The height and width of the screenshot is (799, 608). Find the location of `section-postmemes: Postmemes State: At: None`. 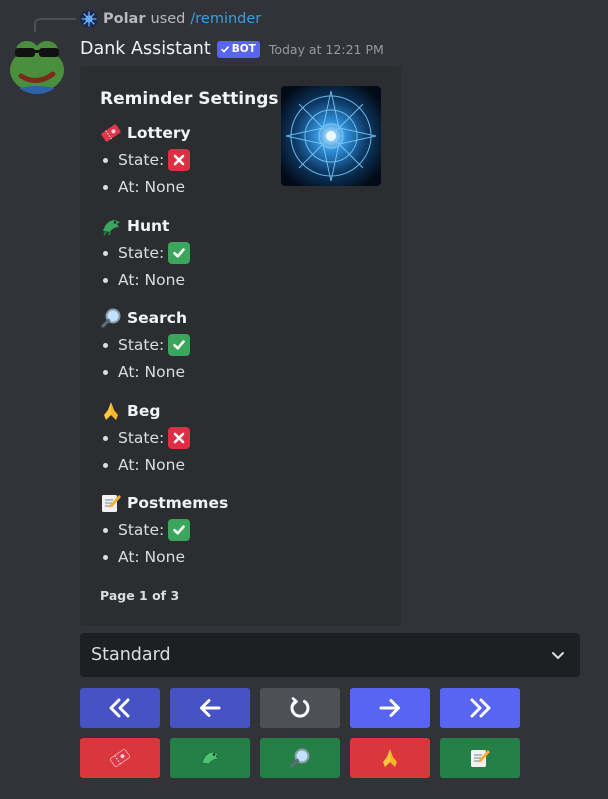

section-postmemes: Postmemes State: At: None is located at coordinates (164, 530).